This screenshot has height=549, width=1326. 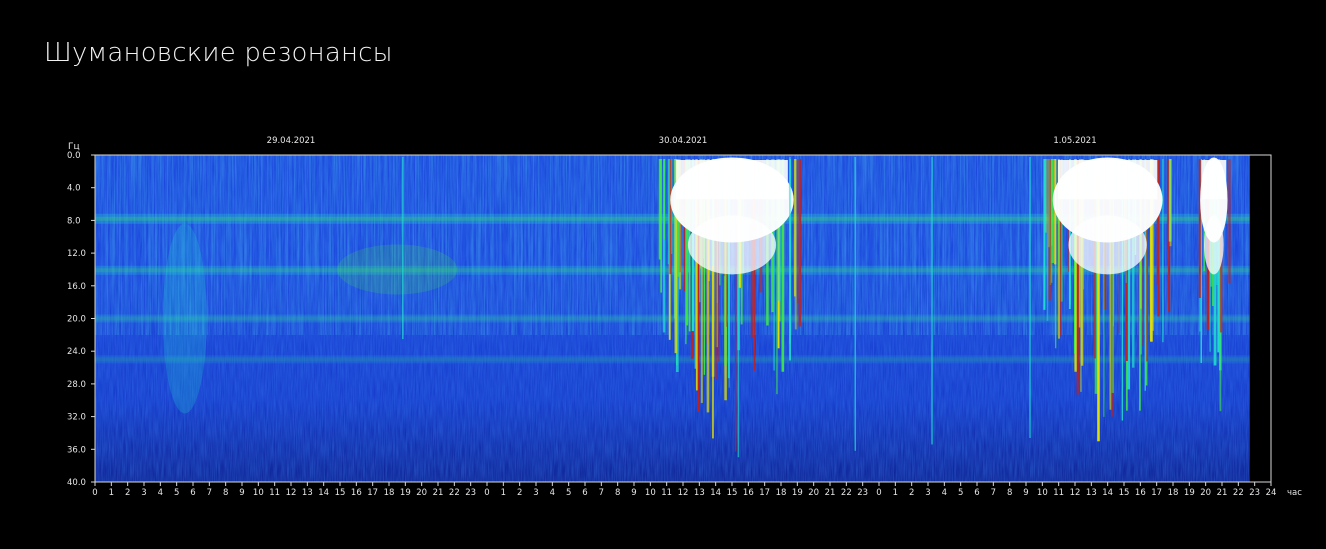 I want to click on date-label: 29.04.2021, so click(x=291, y=141).